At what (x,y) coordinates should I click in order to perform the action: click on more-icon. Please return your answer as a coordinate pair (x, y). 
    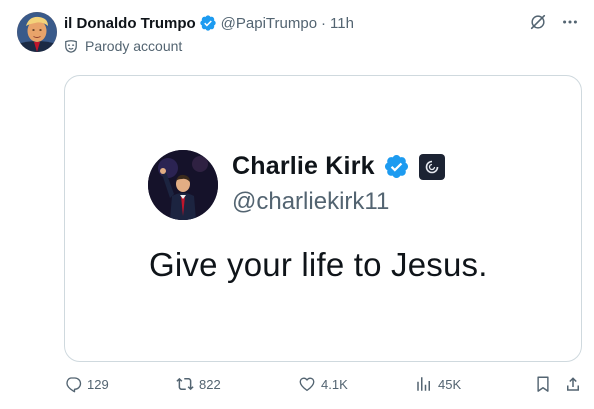
    Looking at the image, I should click on (570, 22).